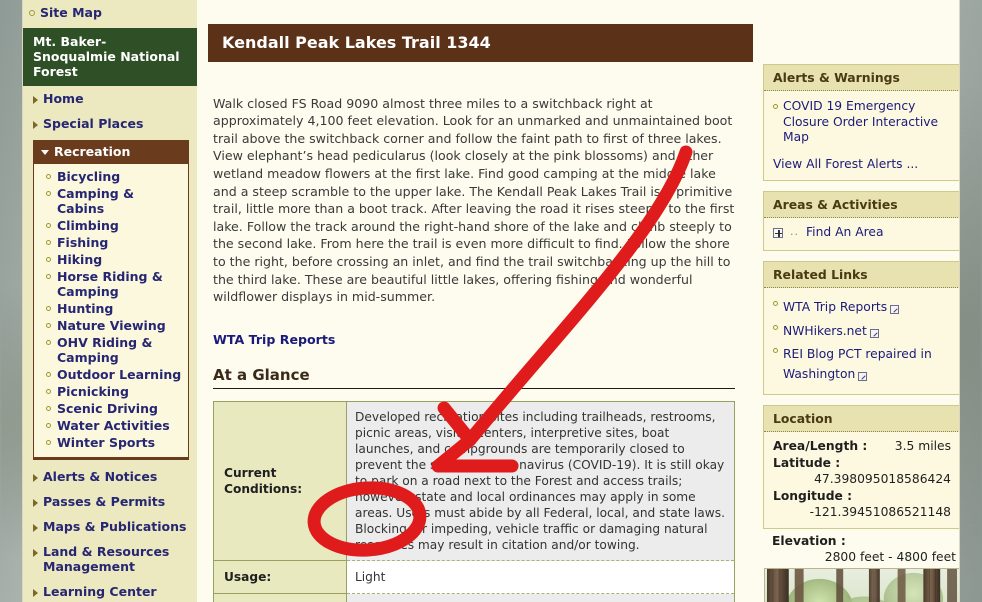  Describe the element at coordinates (874, 333) in the screenshot. I see `external-link-icon` at that location.